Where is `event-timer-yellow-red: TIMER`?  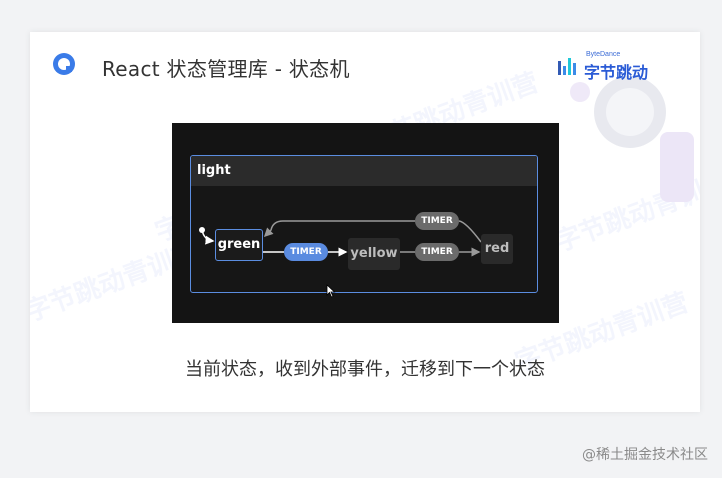
event-timer-yellow-red: TIMER is located at coordinates (437, 252).